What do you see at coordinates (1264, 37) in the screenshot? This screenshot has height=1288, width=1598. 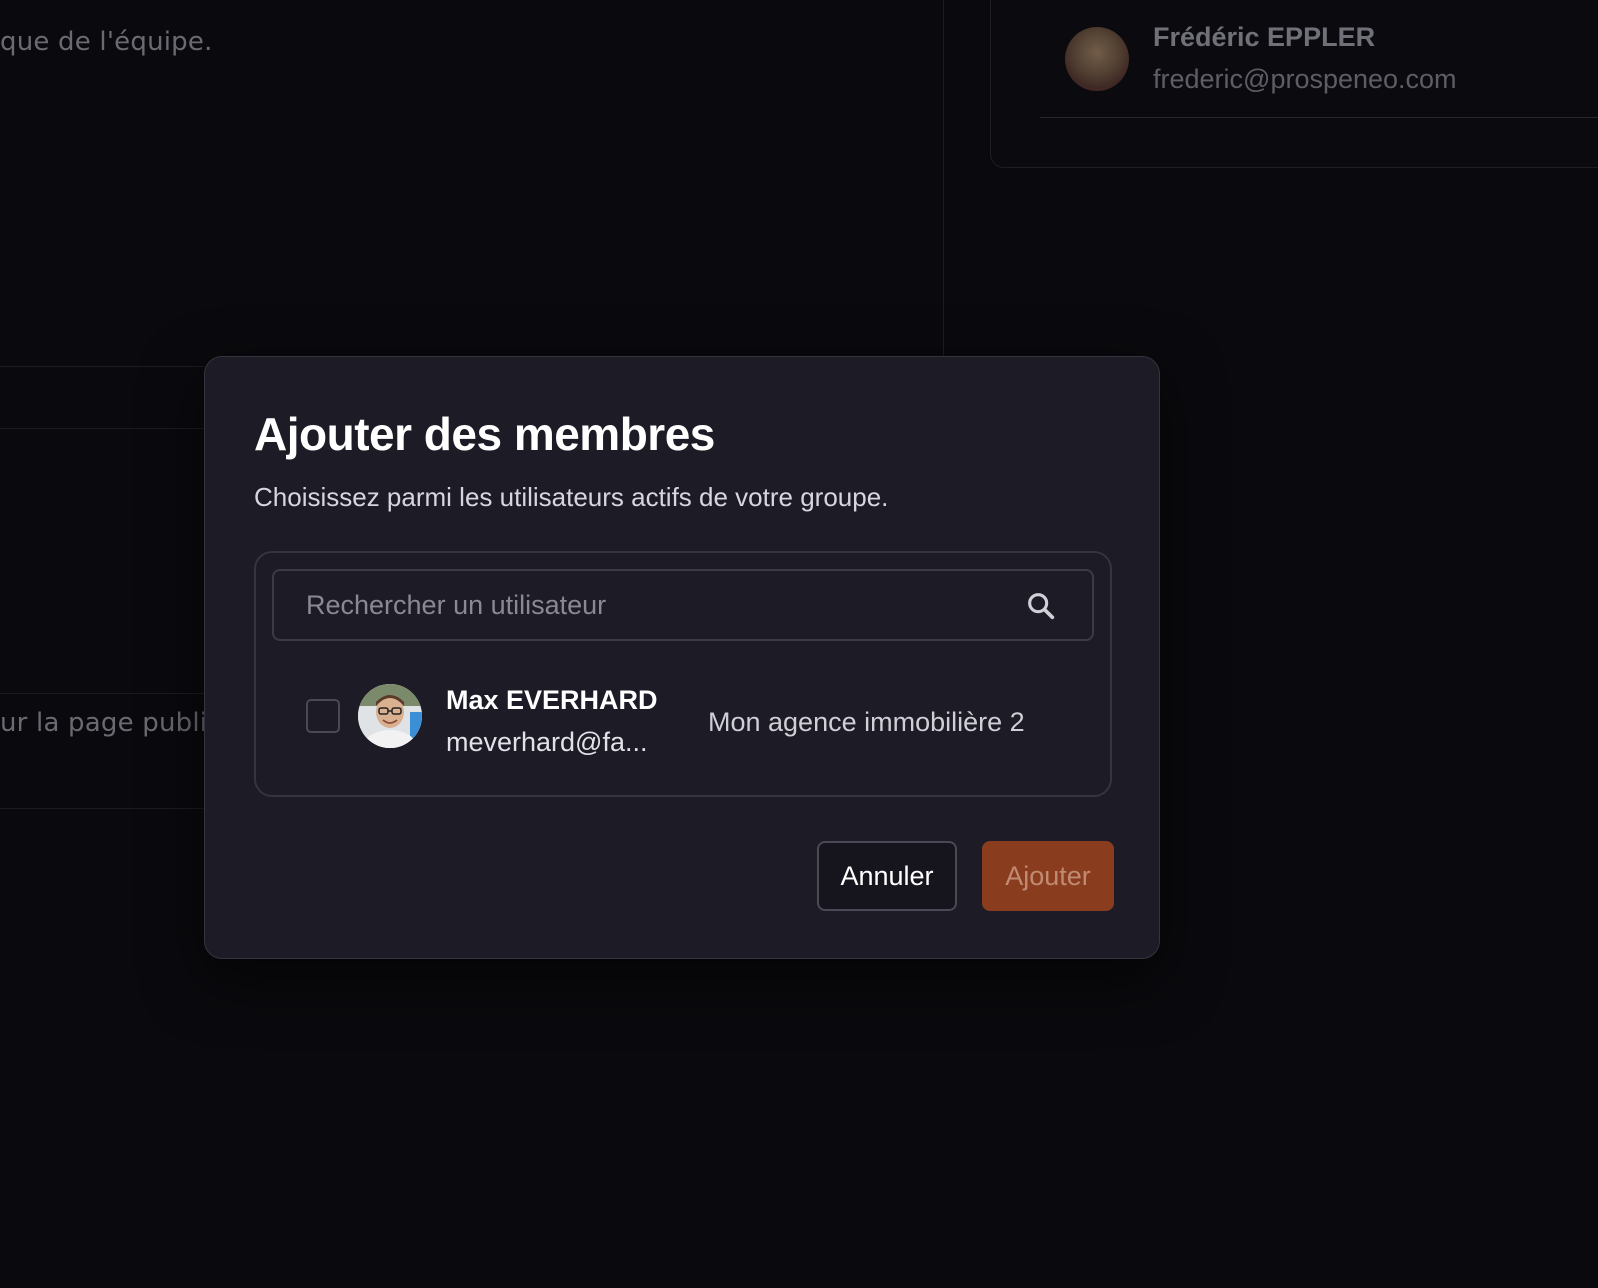 I see `background-member-name: Frédéric EPPLER` at bounding box center [1264, 37].